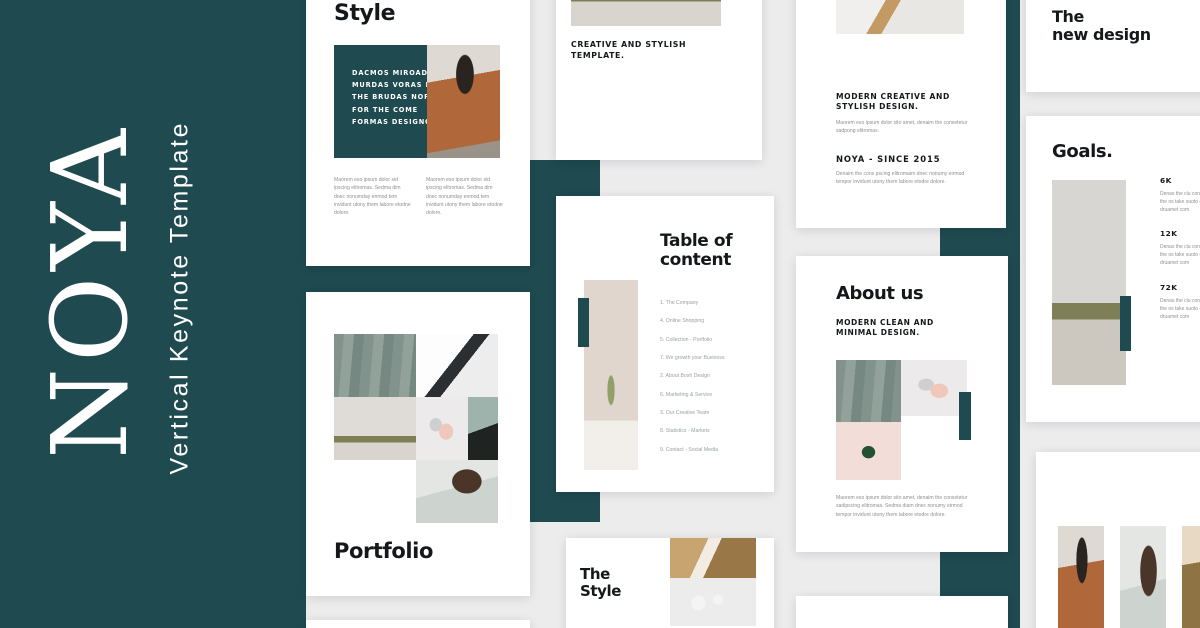  Describe the element at coordinates (696, 251) in the screenshot. I see `slide-toc-heading: Table of content` at that location.